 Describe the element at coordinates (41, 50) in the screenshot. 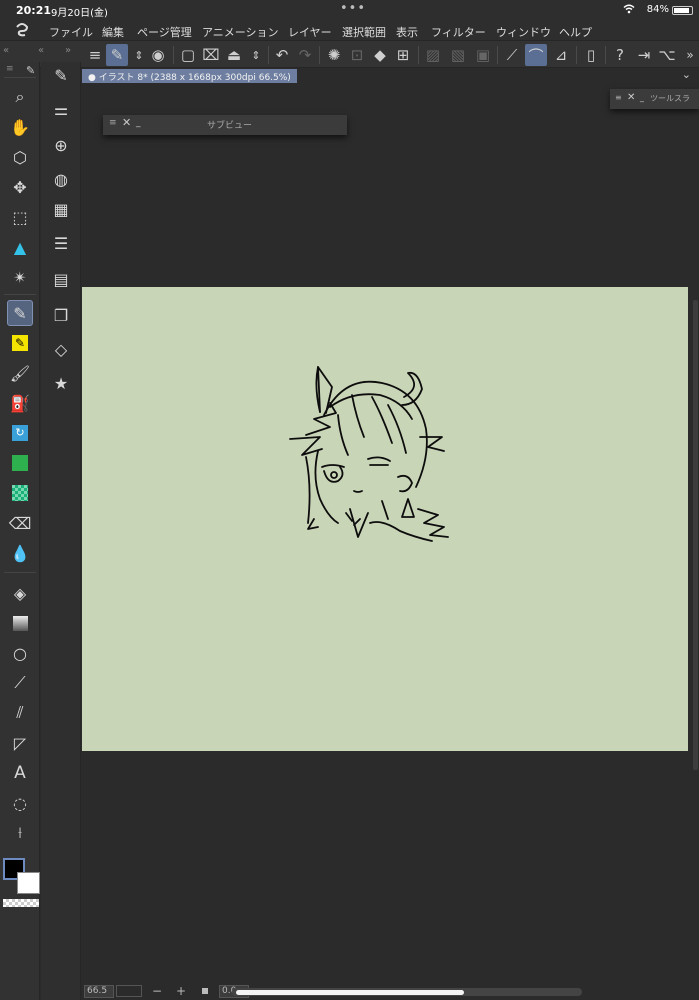

I see `collapse-left-icon-2: «` at that location.